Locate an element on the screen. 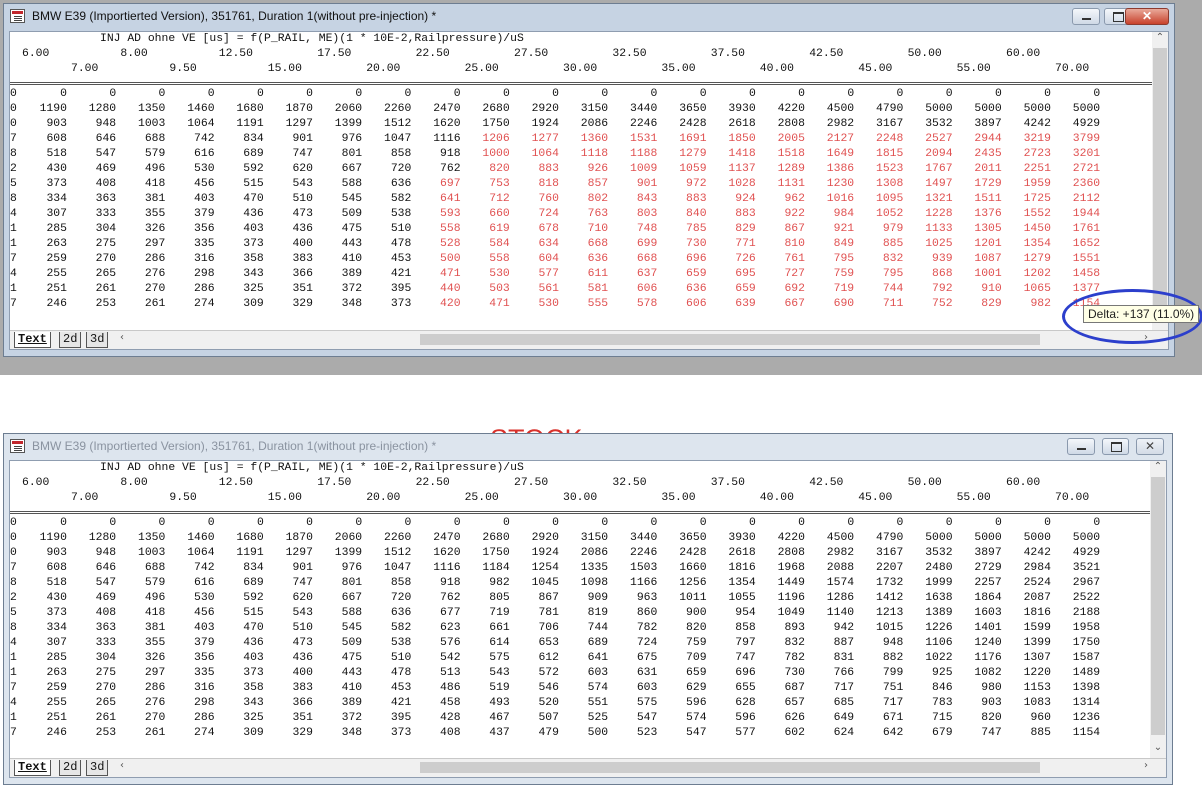 The height and width of the screenshot is (788, 1202). table-cell: 748 is located at coordinates (647, 229).